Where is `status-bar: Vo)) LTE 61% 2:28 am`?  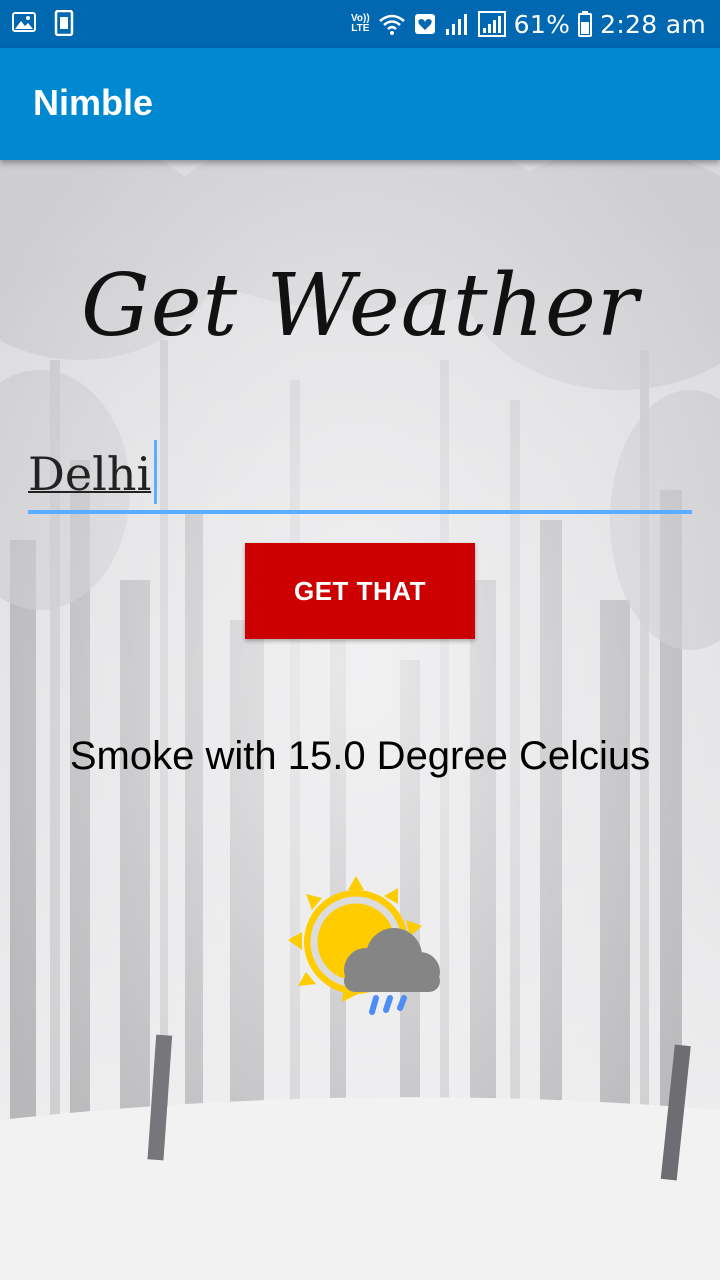
status-bar: Vo)) LTE 61% 2:28 am is located at coordinates (360, 24).